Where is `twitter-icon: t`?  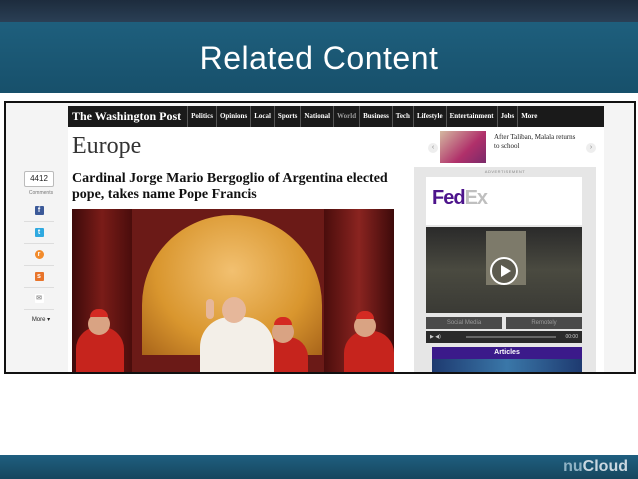
twitter-icon: t is located at coordinates (39, 232).